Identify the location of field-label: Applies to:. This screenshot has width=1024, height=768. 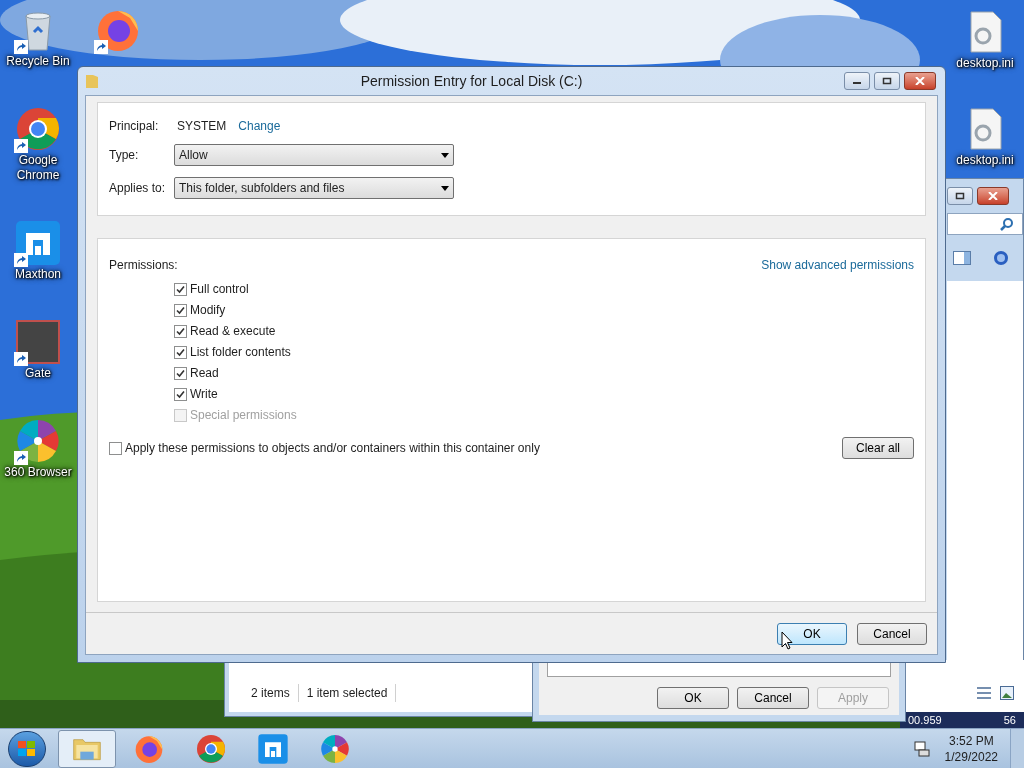
(138, 188).